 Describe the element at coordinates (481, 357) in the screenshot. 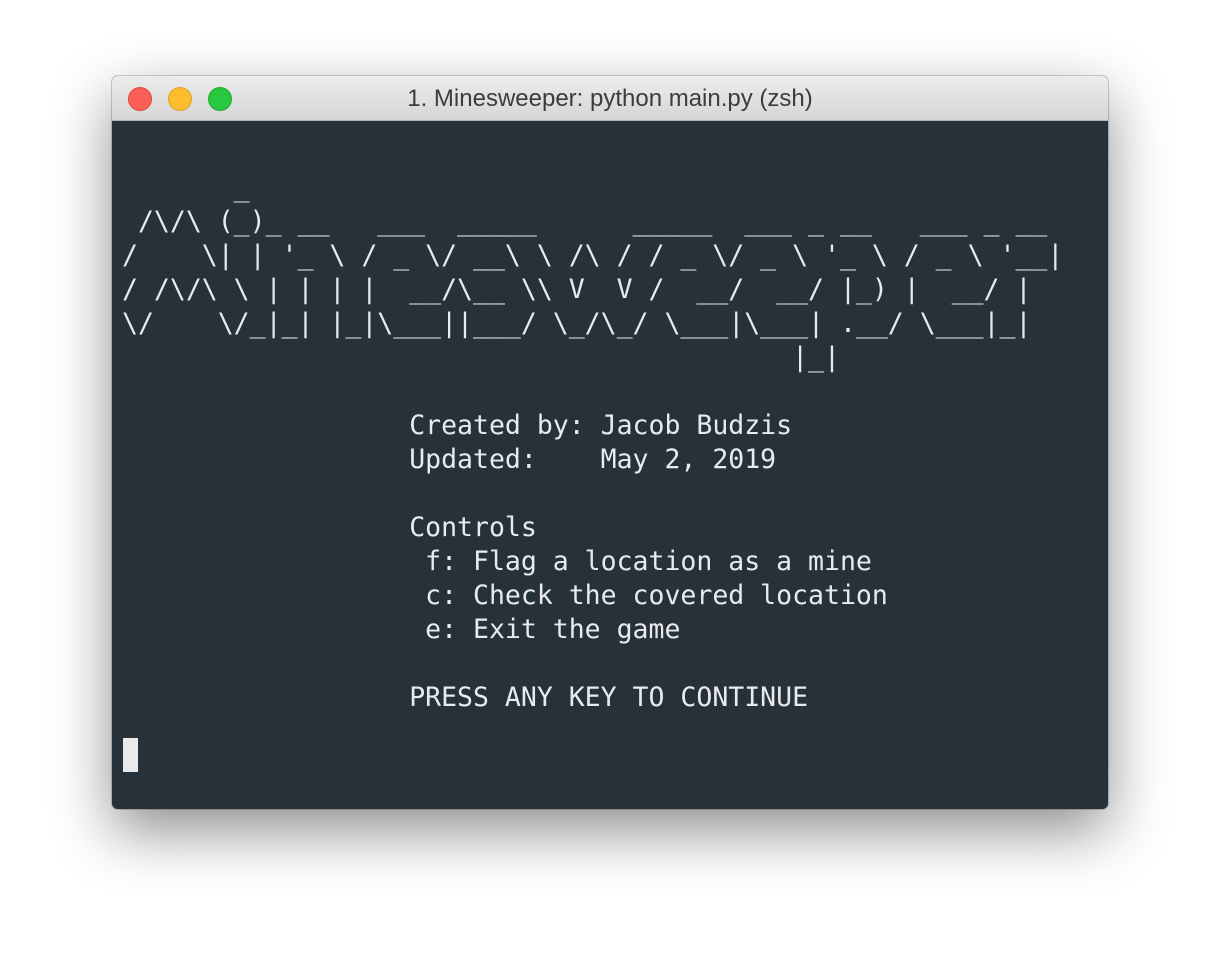

I see `ascii-logo-line: |_|` at that location.